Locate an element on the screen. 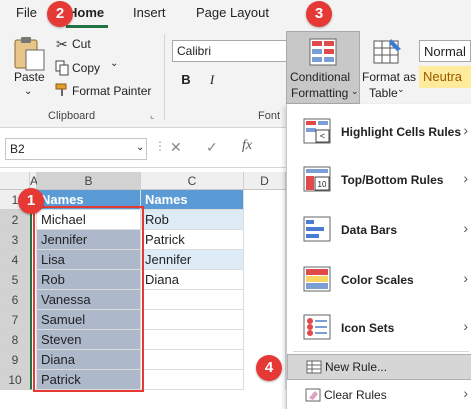 Image resolution: width=471 pixels, height=409 pixels. format-as-table-label-1: Format as is located at coordinates (389, 77).